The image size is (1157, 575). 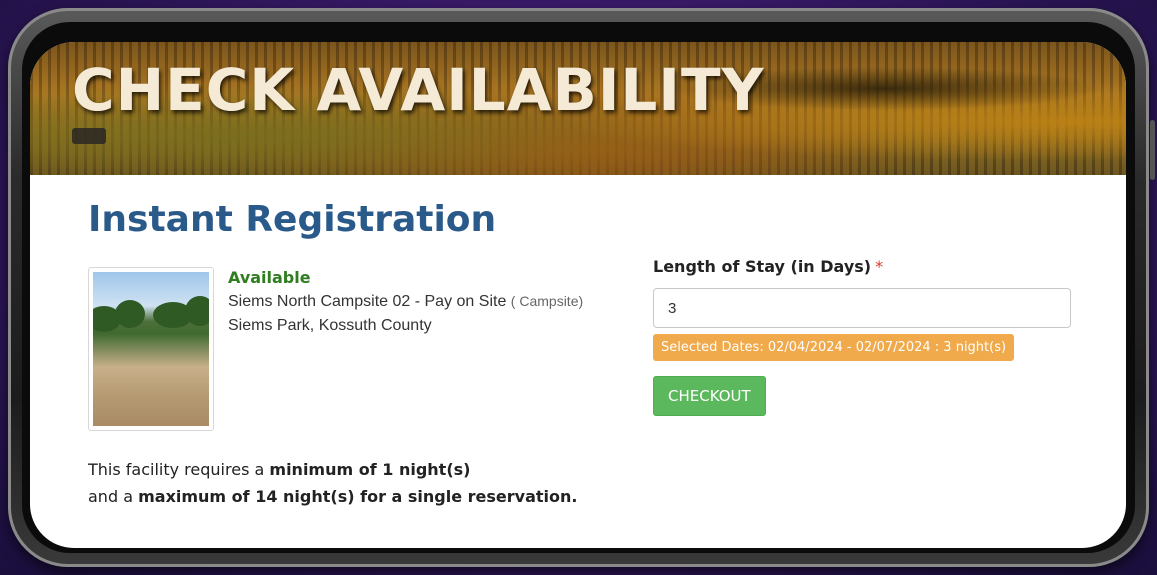 I want to click on rules-min-value: minimum of 1 night(s), so click(x=370, y=469).